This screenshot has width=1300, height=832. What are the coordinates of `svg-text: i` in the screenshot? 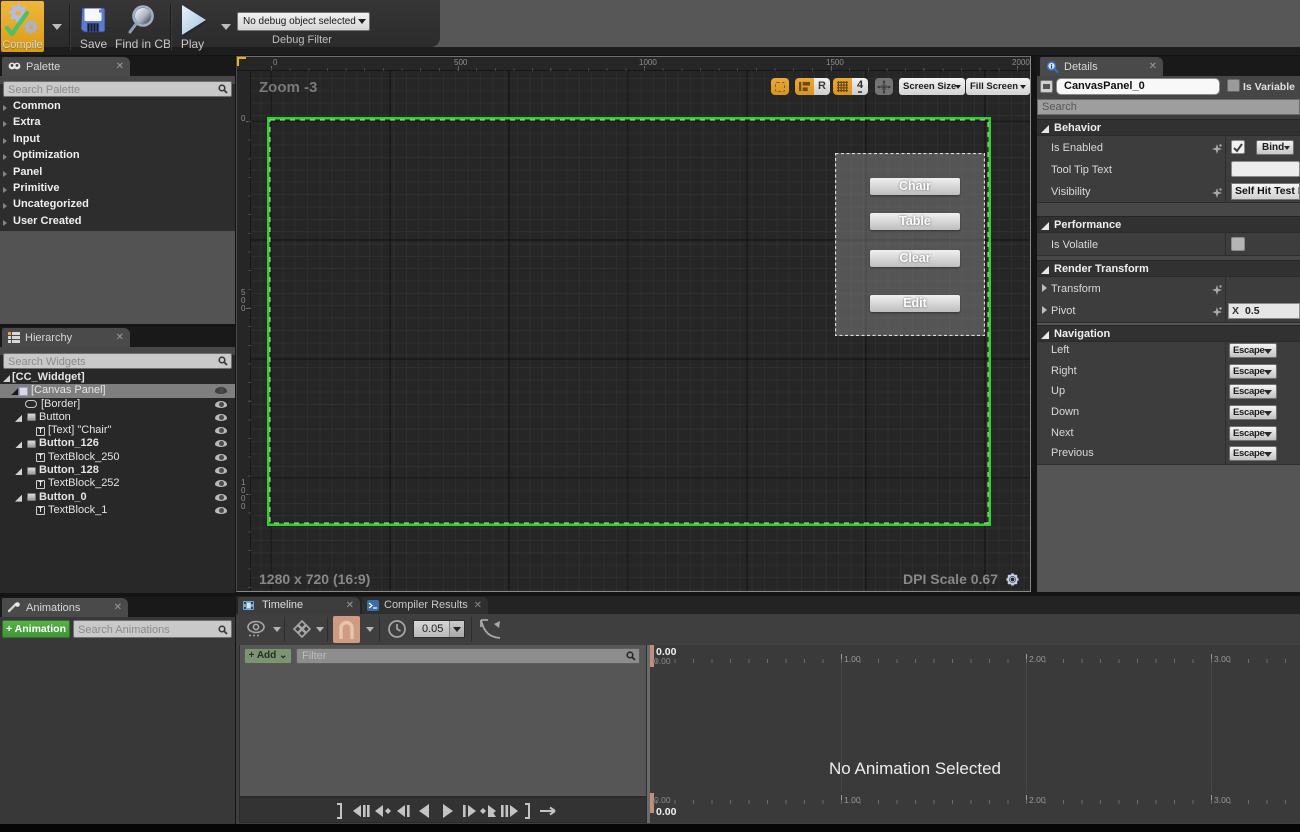 It's located at (1052, 66).